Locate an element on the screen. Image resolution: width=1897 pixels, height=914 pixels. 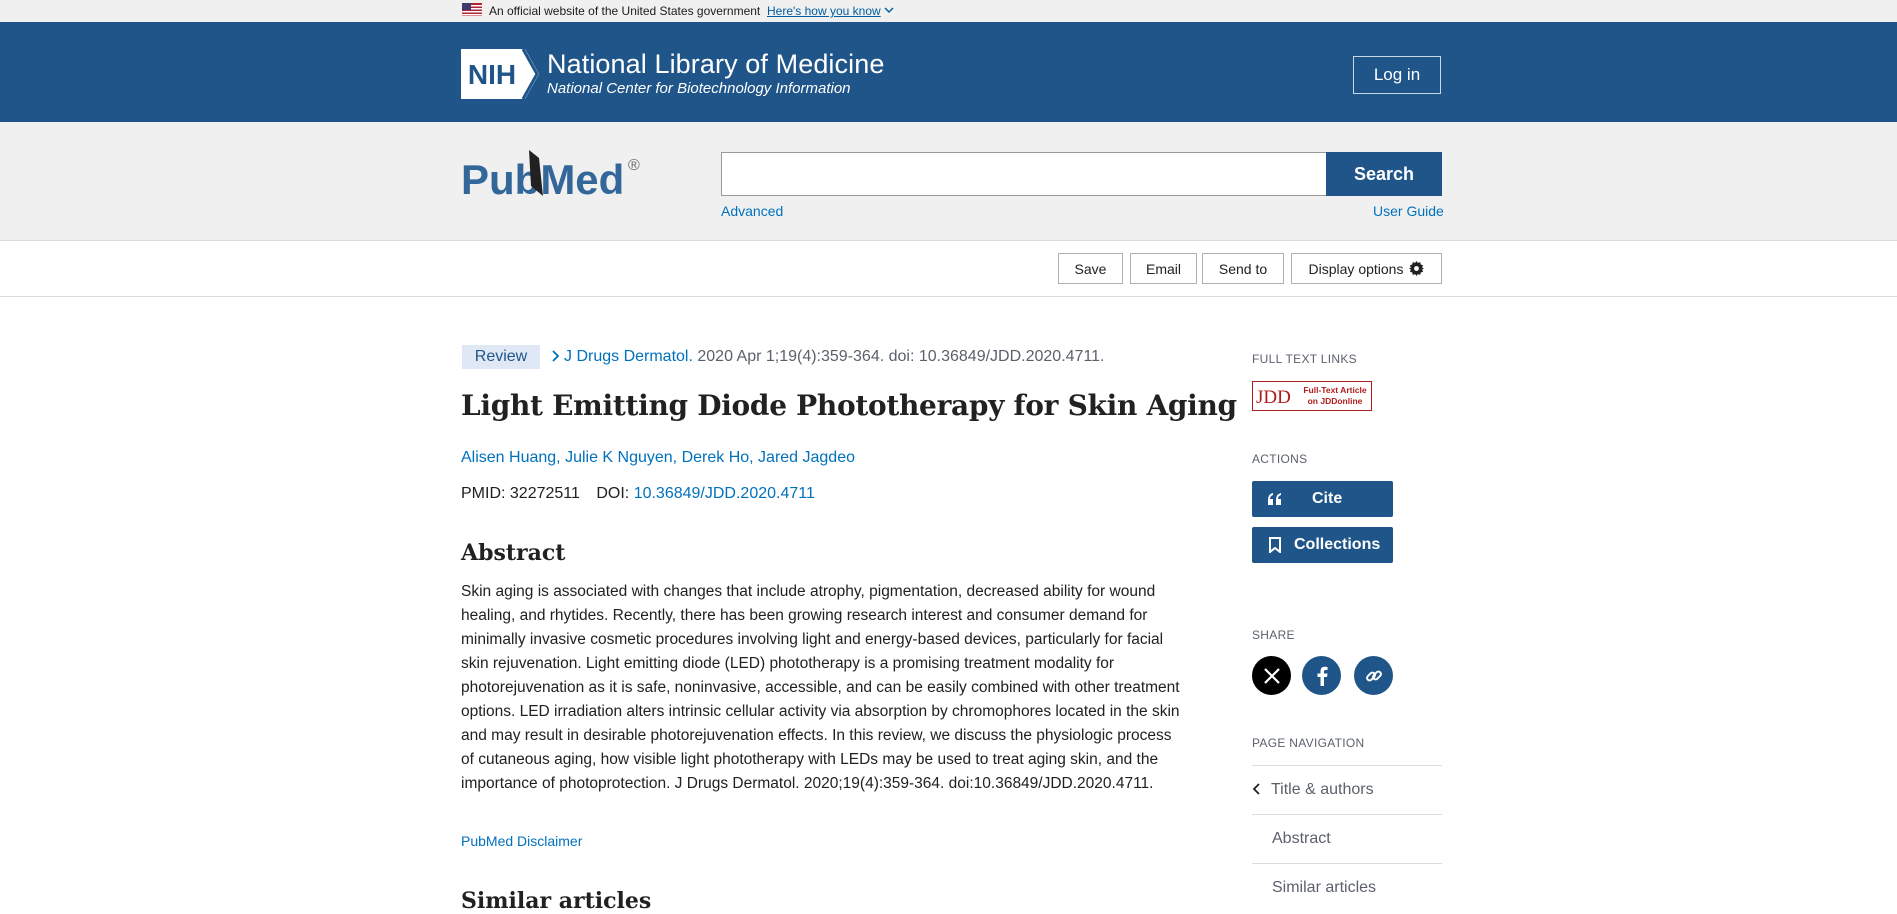
chevron-down-icon is located at coordinates (889, 10).